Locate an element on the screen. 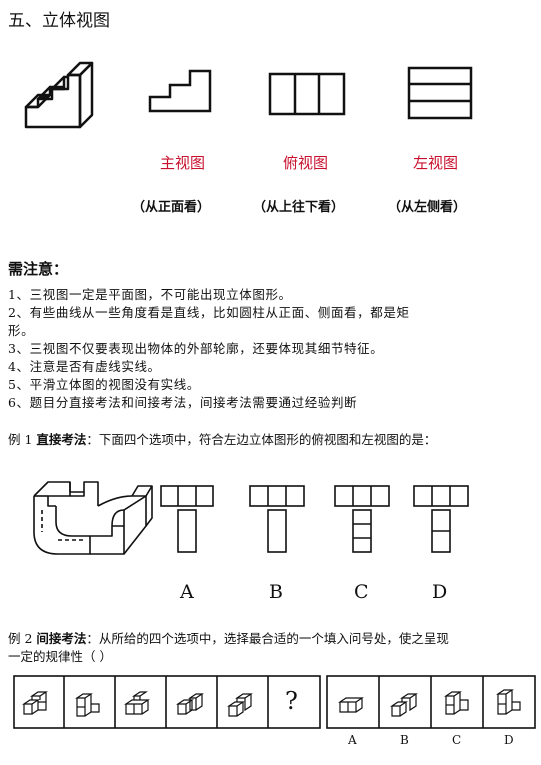  note-item: 6、题目分直接考法和间接考法，间接考法需要通过经验判断 is located at coordinates (183, 402).